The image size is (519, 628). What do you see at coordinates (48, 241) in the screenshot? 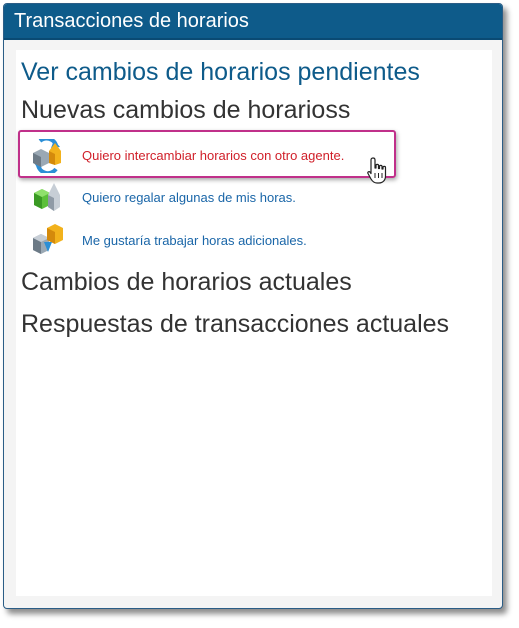
I see `extra-hours-icon` at bounding box center [48, 241].